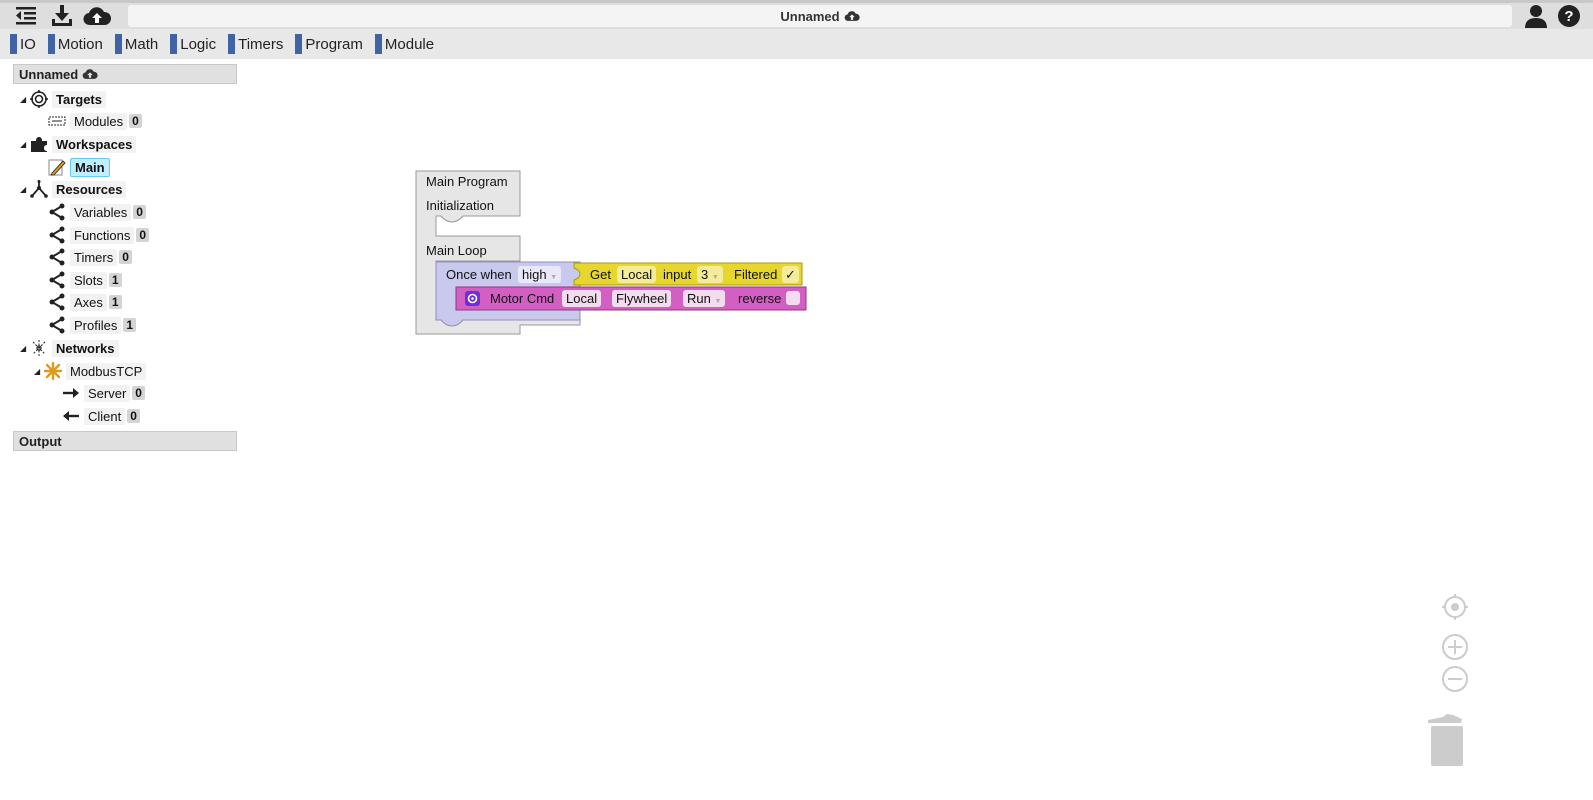  I want to click on trash-icon, so click(1445, 740).